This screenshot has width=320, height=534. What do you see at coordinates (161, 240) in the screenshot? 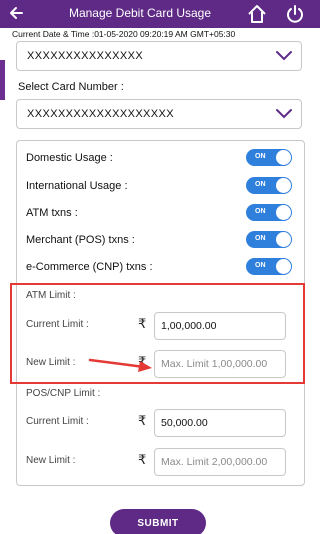
I see `merchant-pos-row: Merchant (POS) txns : ON` at bounding box center [161, 240].